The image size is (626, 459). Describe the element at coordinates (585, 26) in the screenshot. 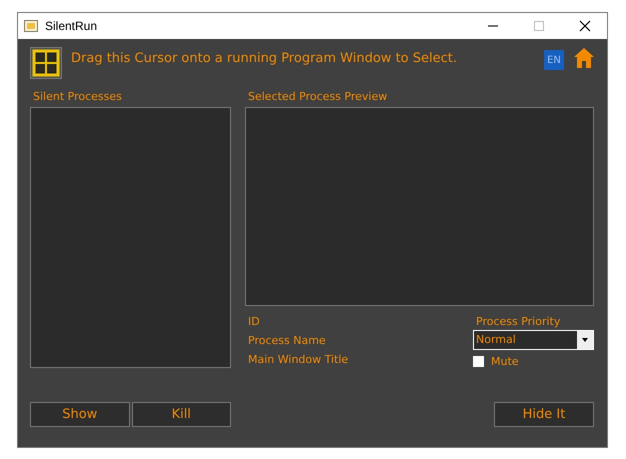

I see `close-icon` at that location.